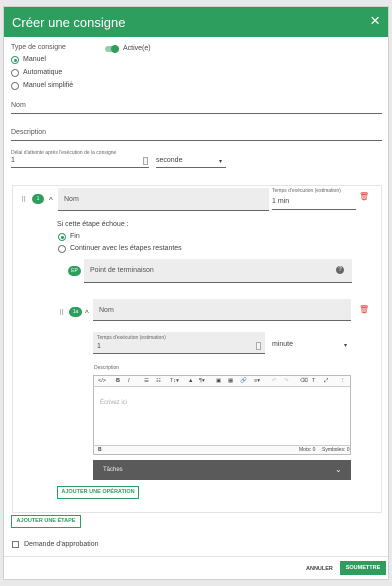 The width and height of the screenshot is (392, 586). What do you see at coordinates (222, 310) in the screenshot?
I see `operation-name-input: Nom` at bounding box center [222, 310].